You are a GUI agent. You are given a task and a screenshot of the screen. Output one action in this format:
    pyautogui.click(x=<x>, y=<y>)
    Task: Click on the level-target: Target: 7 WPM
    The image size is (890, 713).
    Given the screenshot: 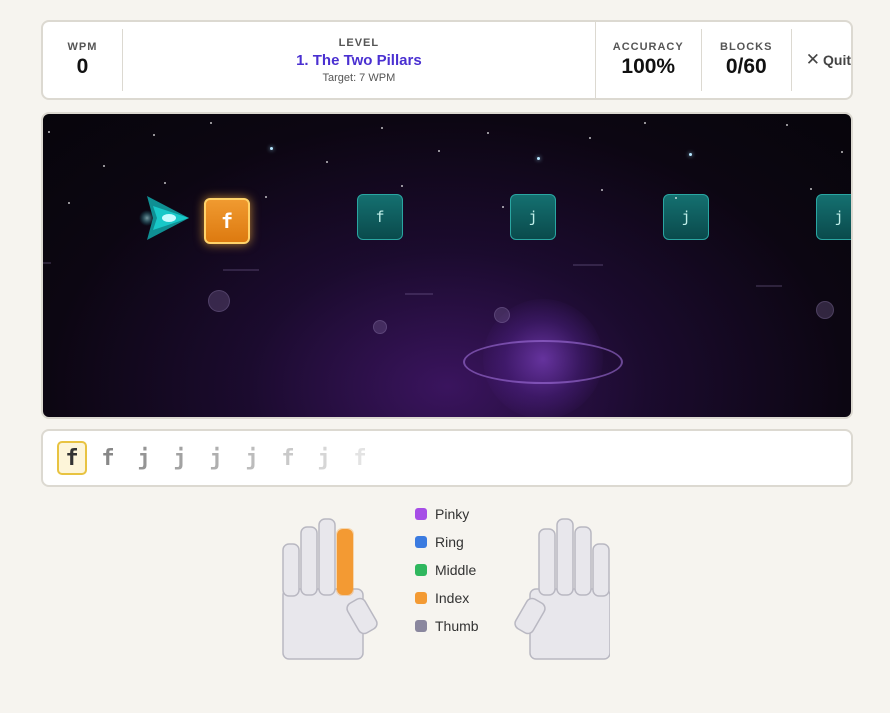 What is the action you would take?
    pyautogui.click(x=359, y=77)
    